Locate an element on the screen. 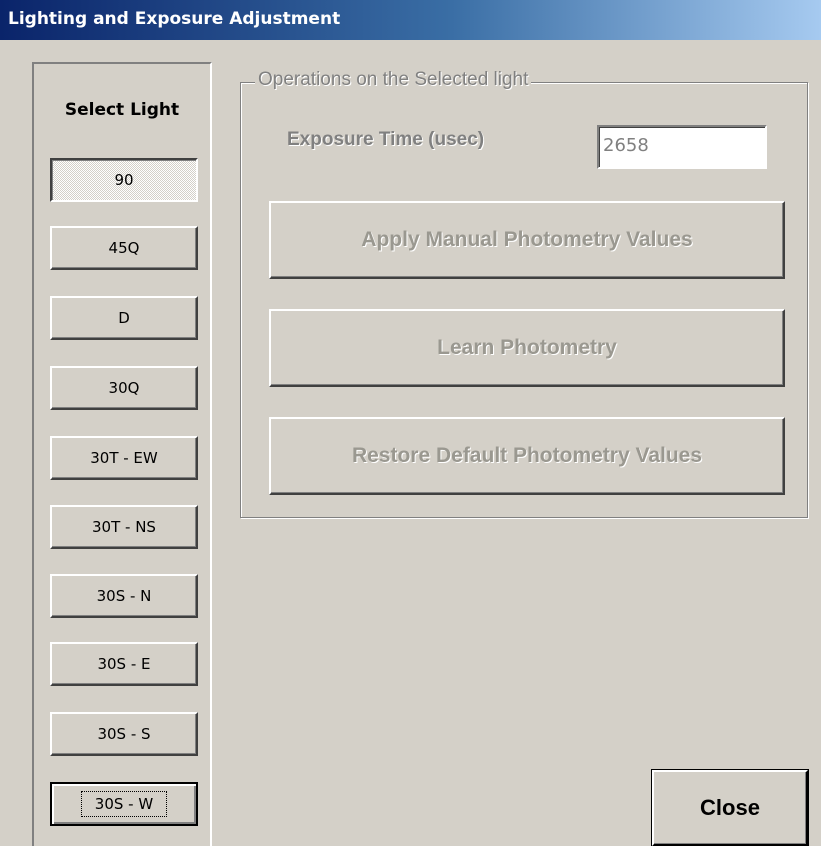 The width and height of the screenshot is (821, 846). light-button-30q: 30Q is located at coordinates (124, 388).